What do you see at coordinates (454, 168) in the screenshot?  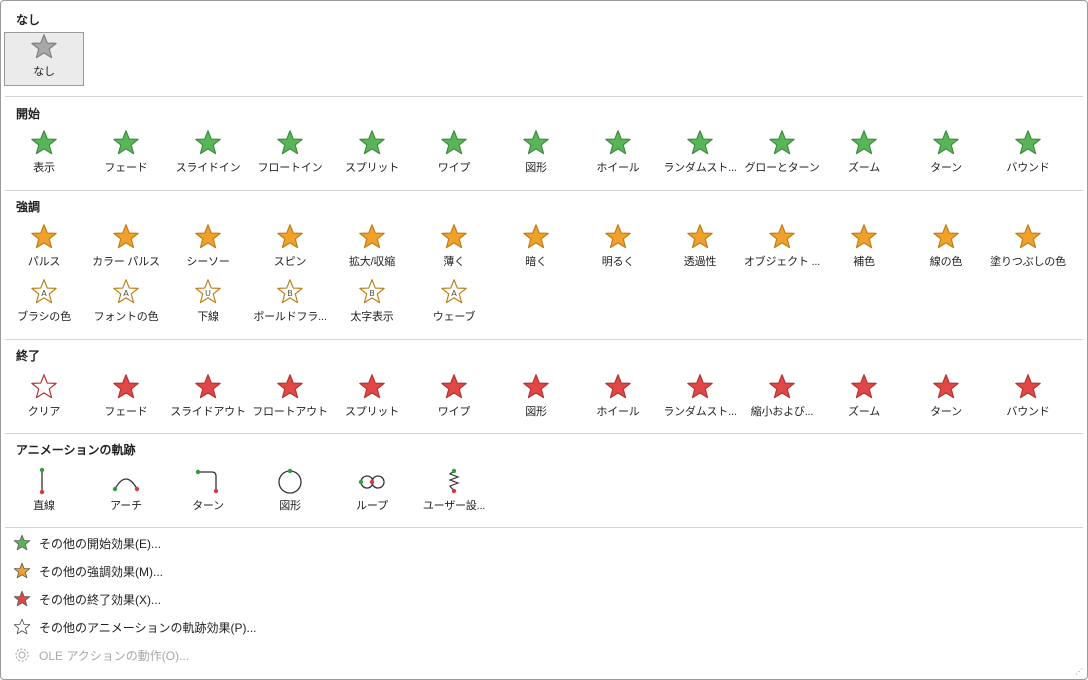 I see `effect-label: ワイプ` at bounding box center [454, 168].